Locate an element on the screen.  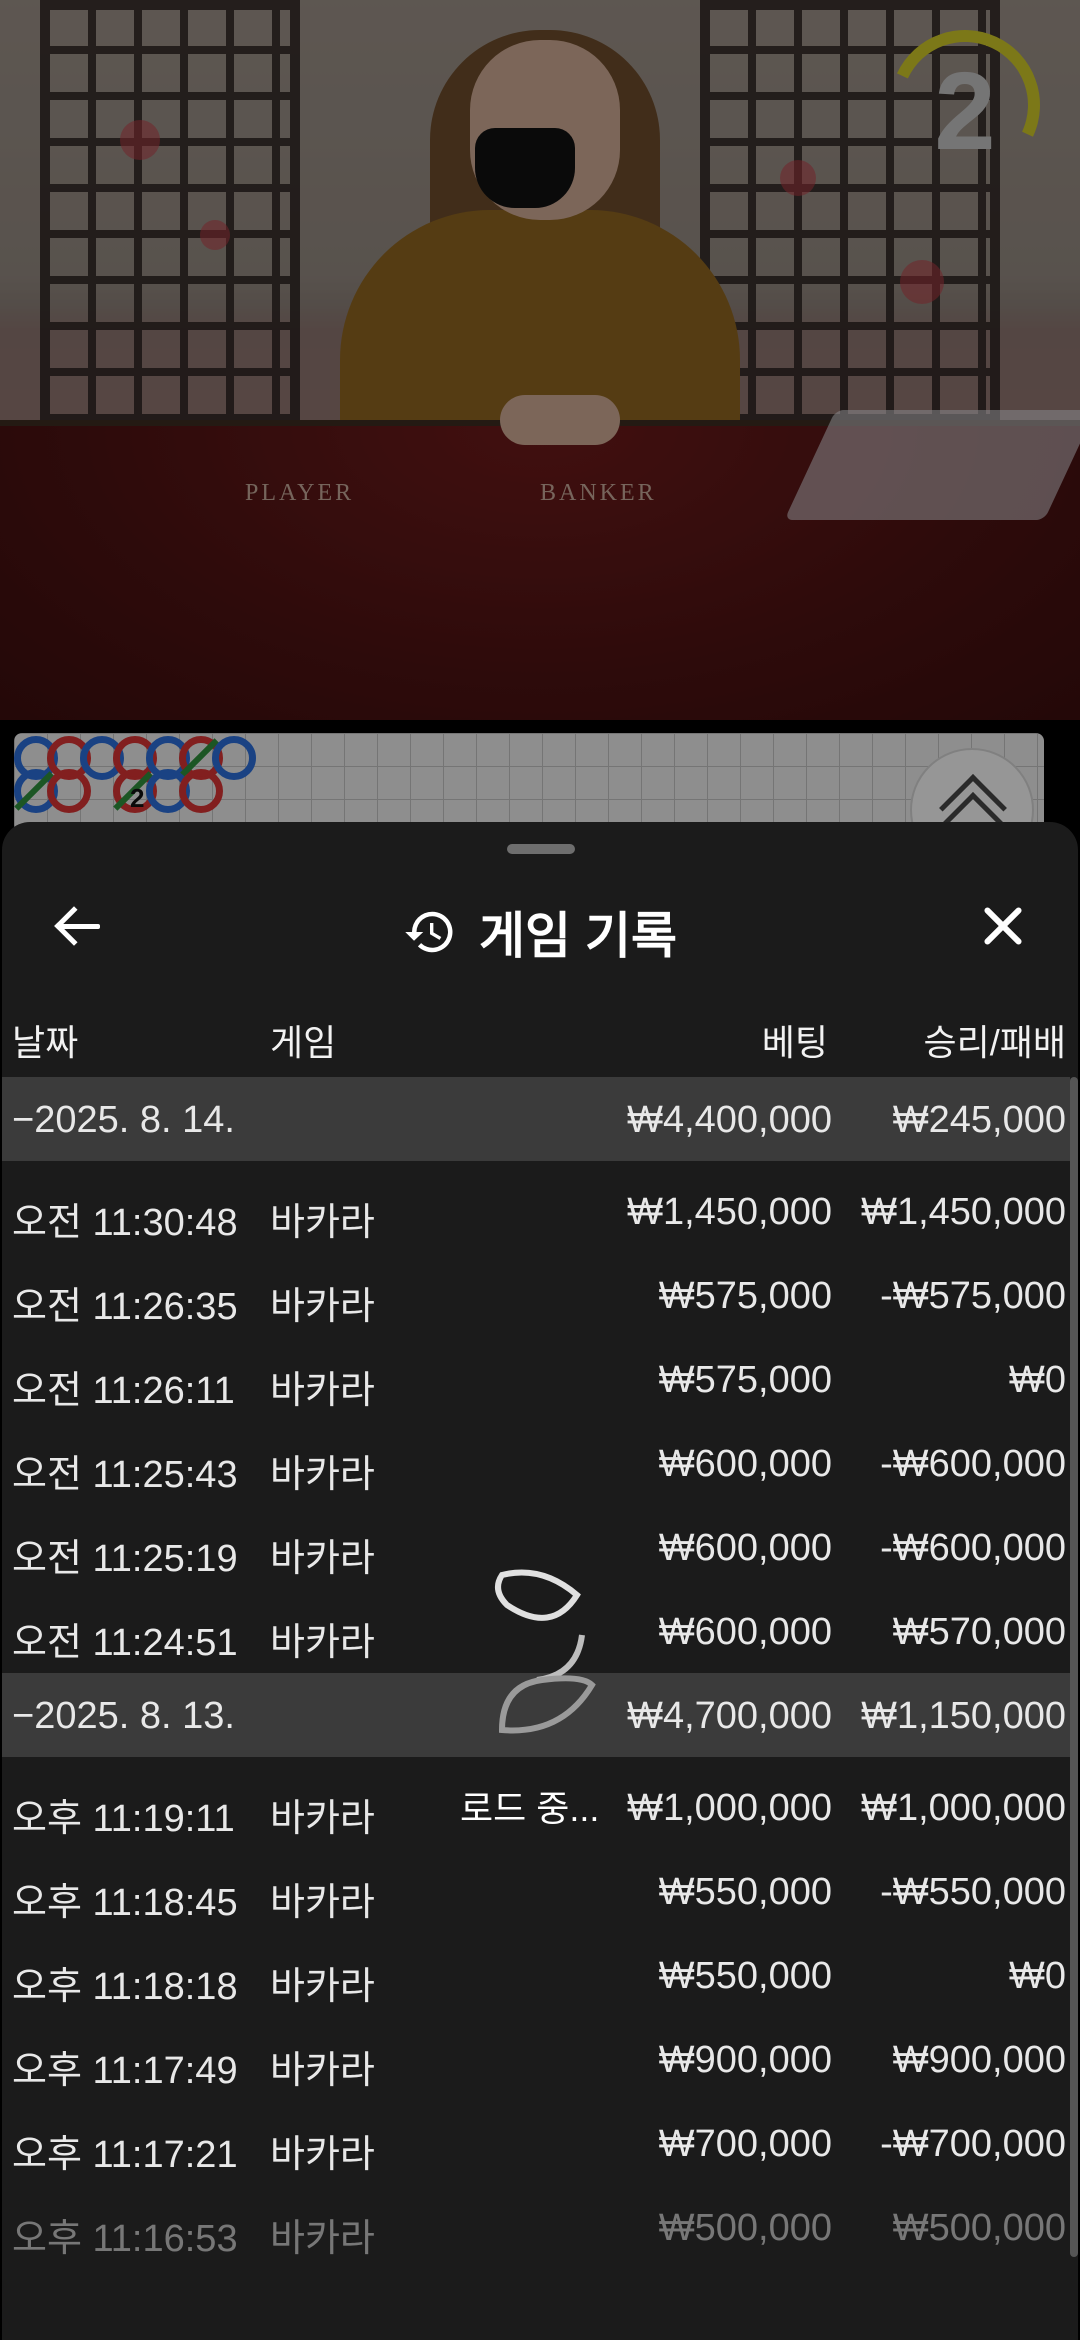
row-result: ₩1,000,000 is located at coordinates (963, 1808).